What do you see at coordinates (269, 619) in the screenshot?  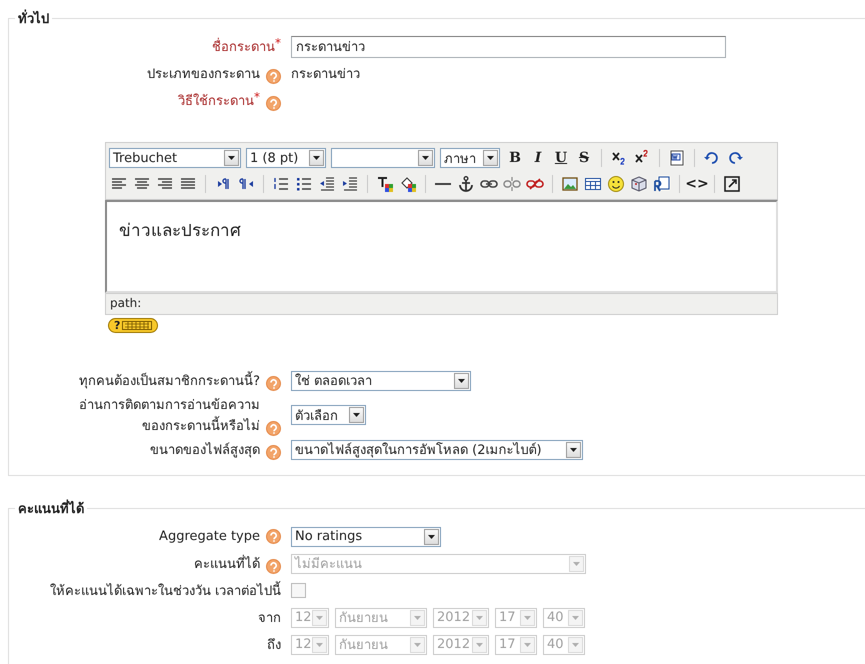 I see `field-label: จาก` at bounding box center [269, 619].